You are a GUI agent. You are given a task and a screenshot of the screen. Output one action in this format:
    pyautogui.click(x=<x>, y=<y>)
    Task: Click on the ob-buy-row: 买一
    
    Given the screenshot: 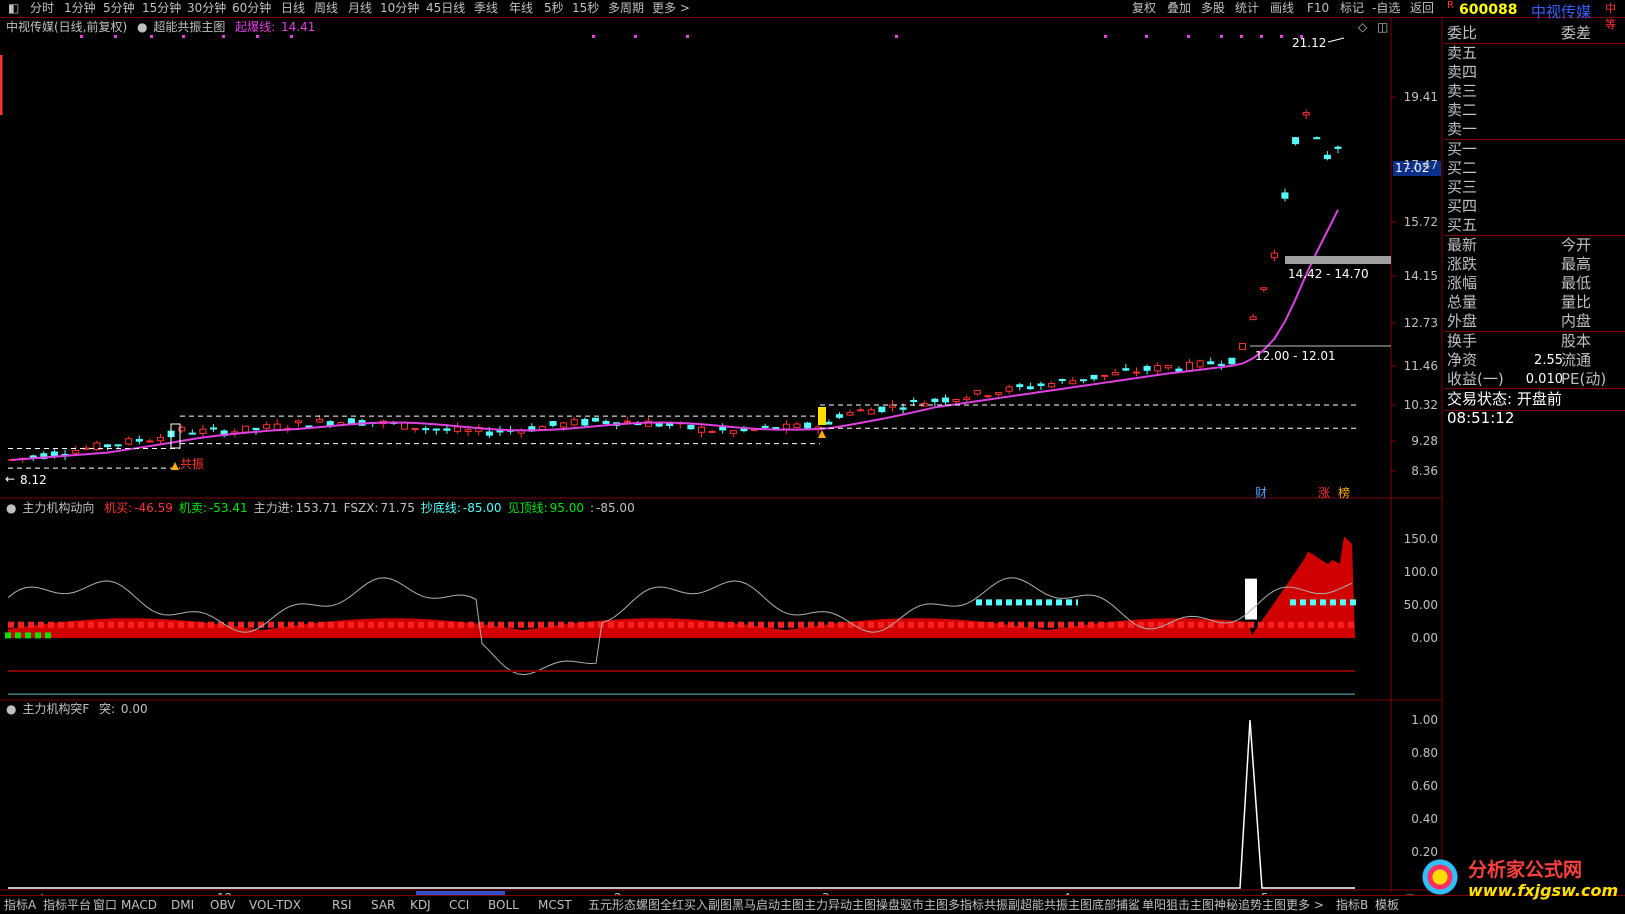 What is the action you would take?
    pyautogui.click(x=1535, y=149)
    